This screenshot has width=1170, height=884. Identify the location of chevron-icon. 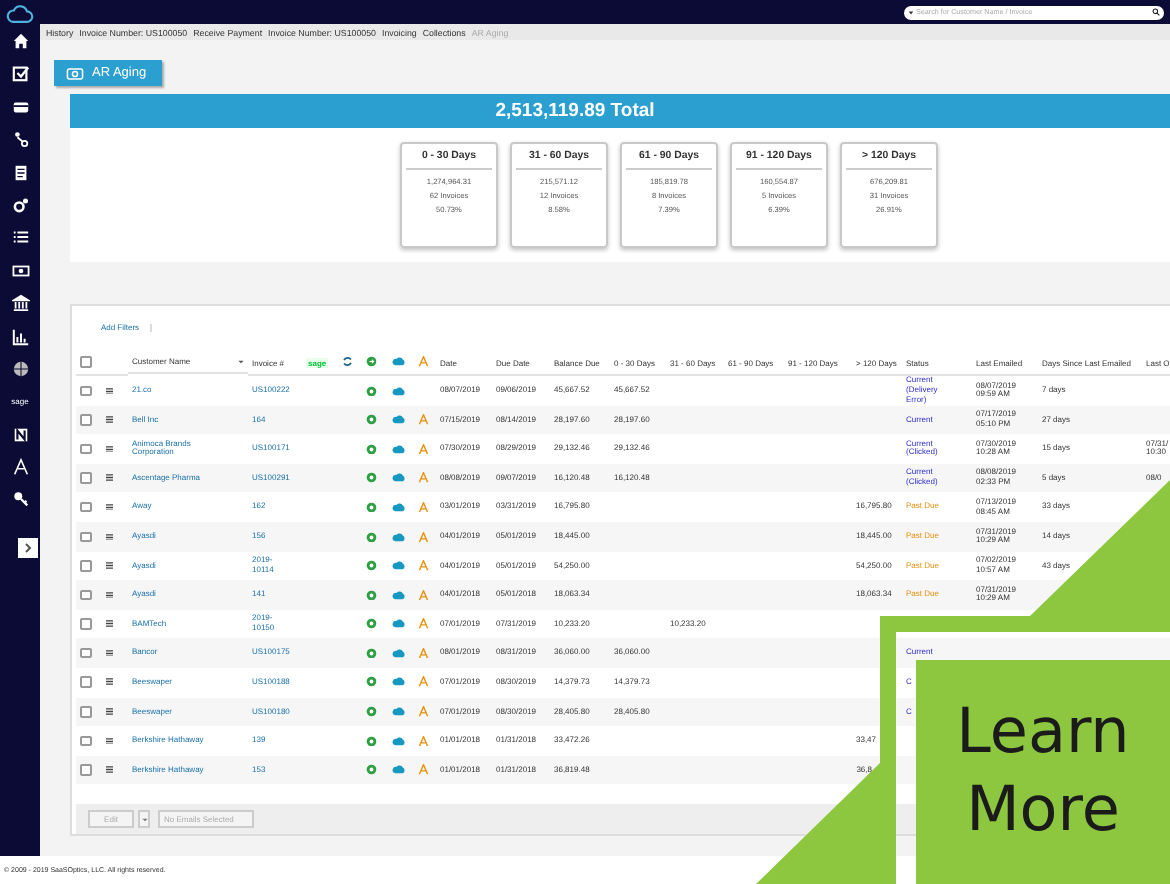
(28, 548).